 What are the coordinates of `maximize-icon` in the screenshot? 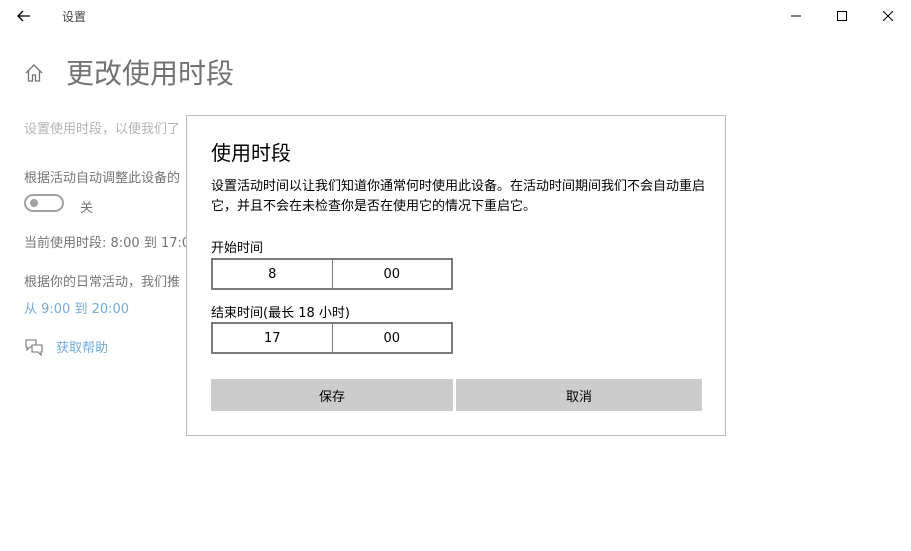 It's located at (842, 16).